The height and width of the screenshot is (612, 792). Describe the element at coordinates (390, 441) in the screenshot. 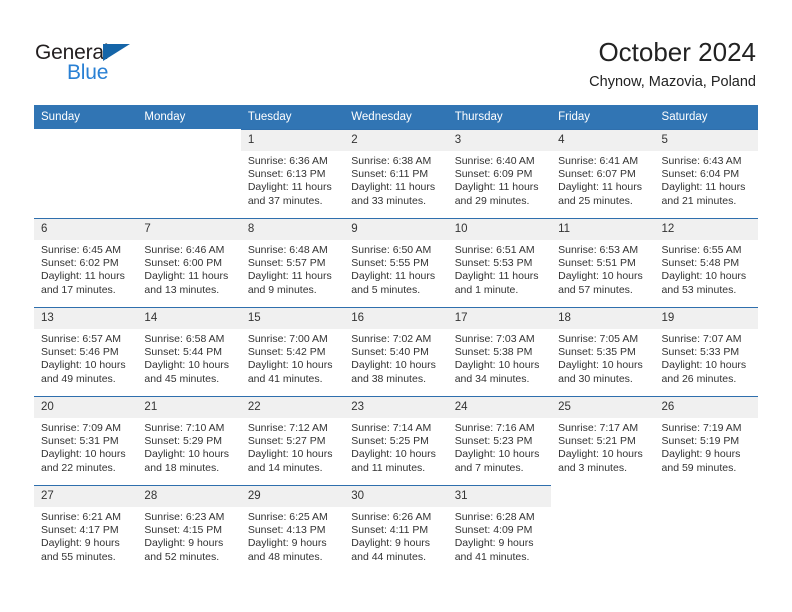

I see `sunset-text: Sunset: 5:25 PM` at that location.